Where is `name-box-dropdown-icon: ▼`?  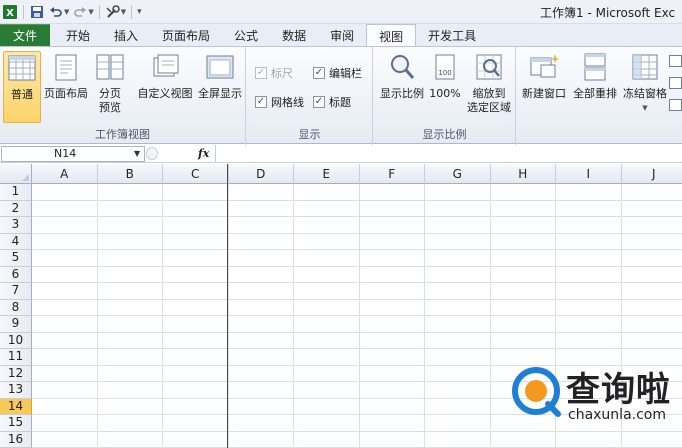
name-box-dropdown-icon: ▼ is located at coordinates (137, 153).